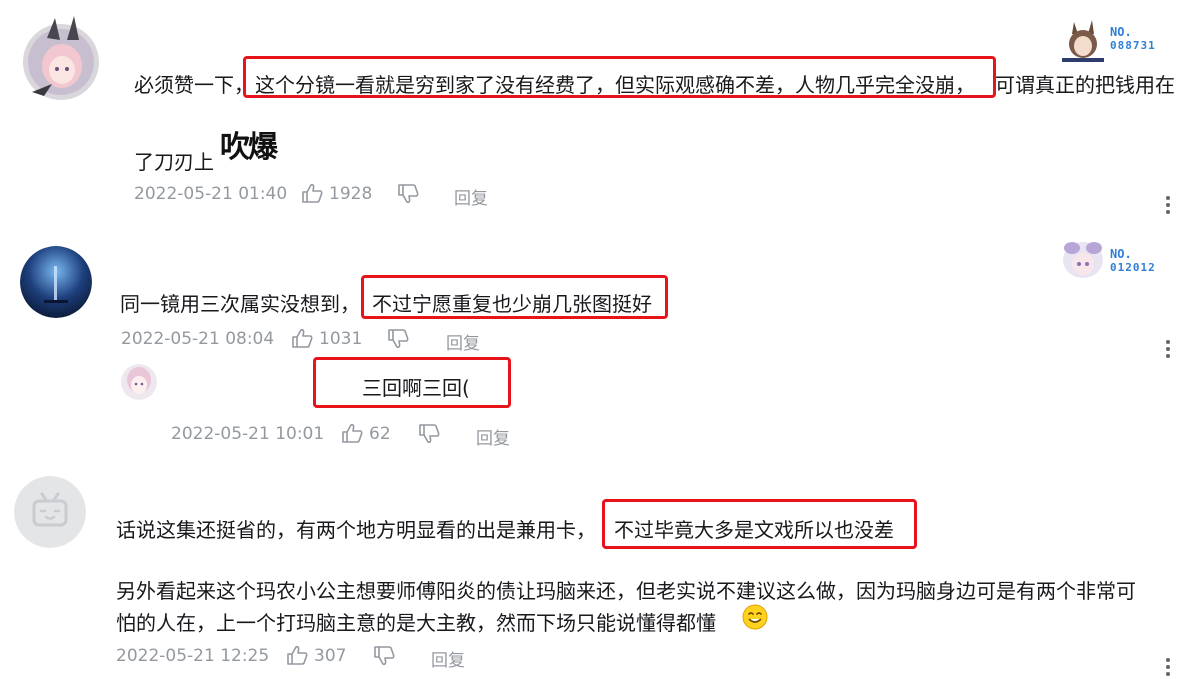  Describe the element at coordinates (1085, 85) in the screenshot. I see `comment-text-1-end: 可谓真正的把钱用在` at that location.